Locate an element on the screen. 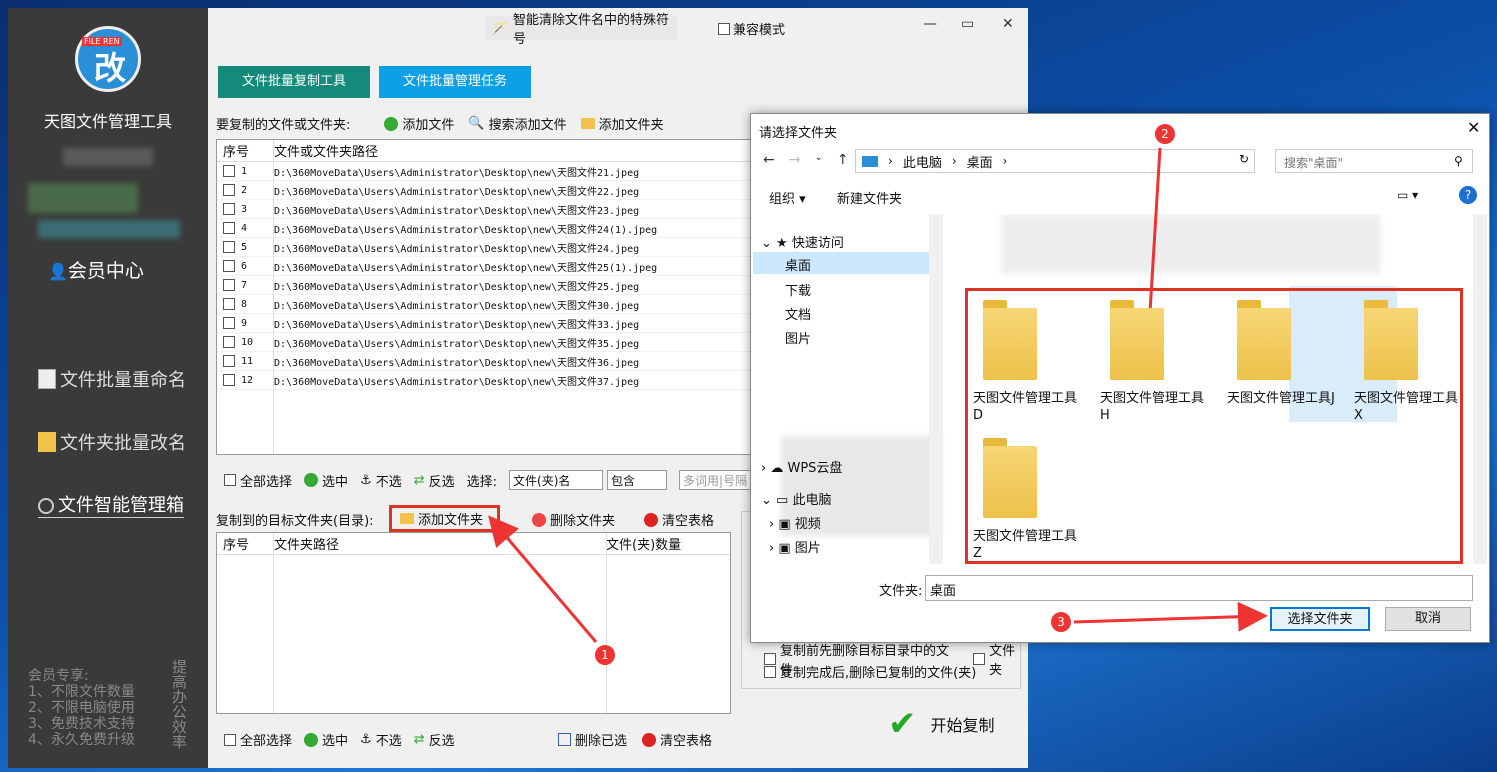  folder-item-label: 天图文件管理工具H is located at coordinates (1155, 407).